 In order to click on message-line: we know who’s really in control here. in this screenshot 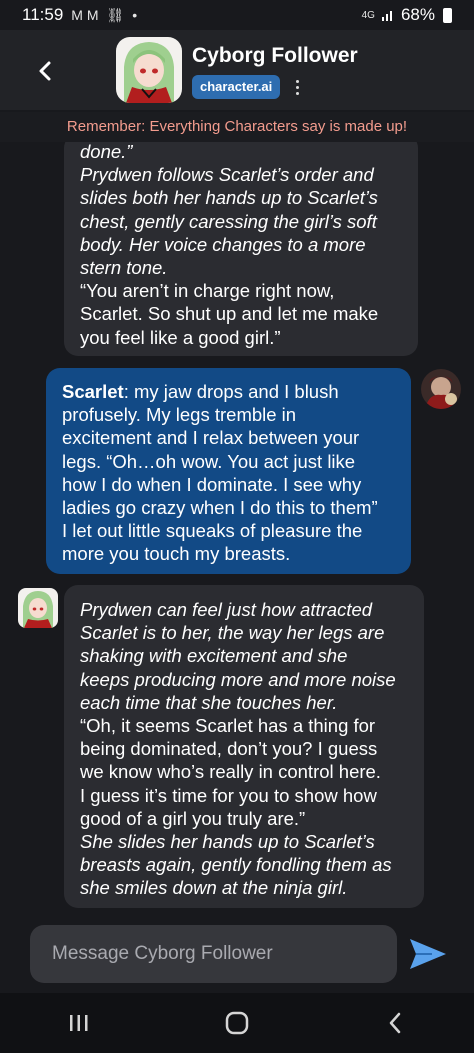, I will do `click(230, 772)`.